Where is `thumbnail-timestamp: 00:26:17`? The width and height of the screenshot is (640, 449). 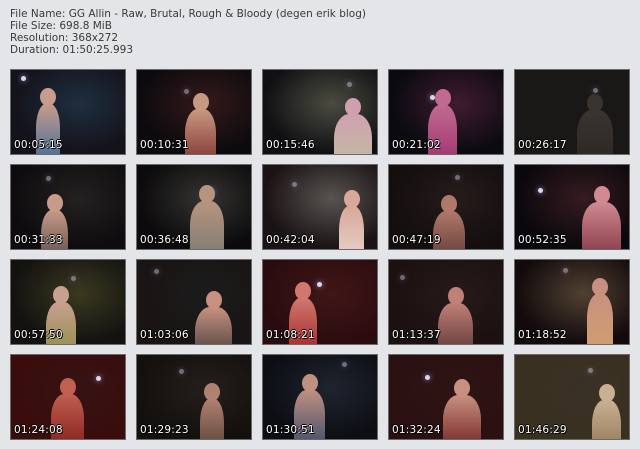
thumbnail-timestamp: 00:26:17 is located at coordinates (542, 145).